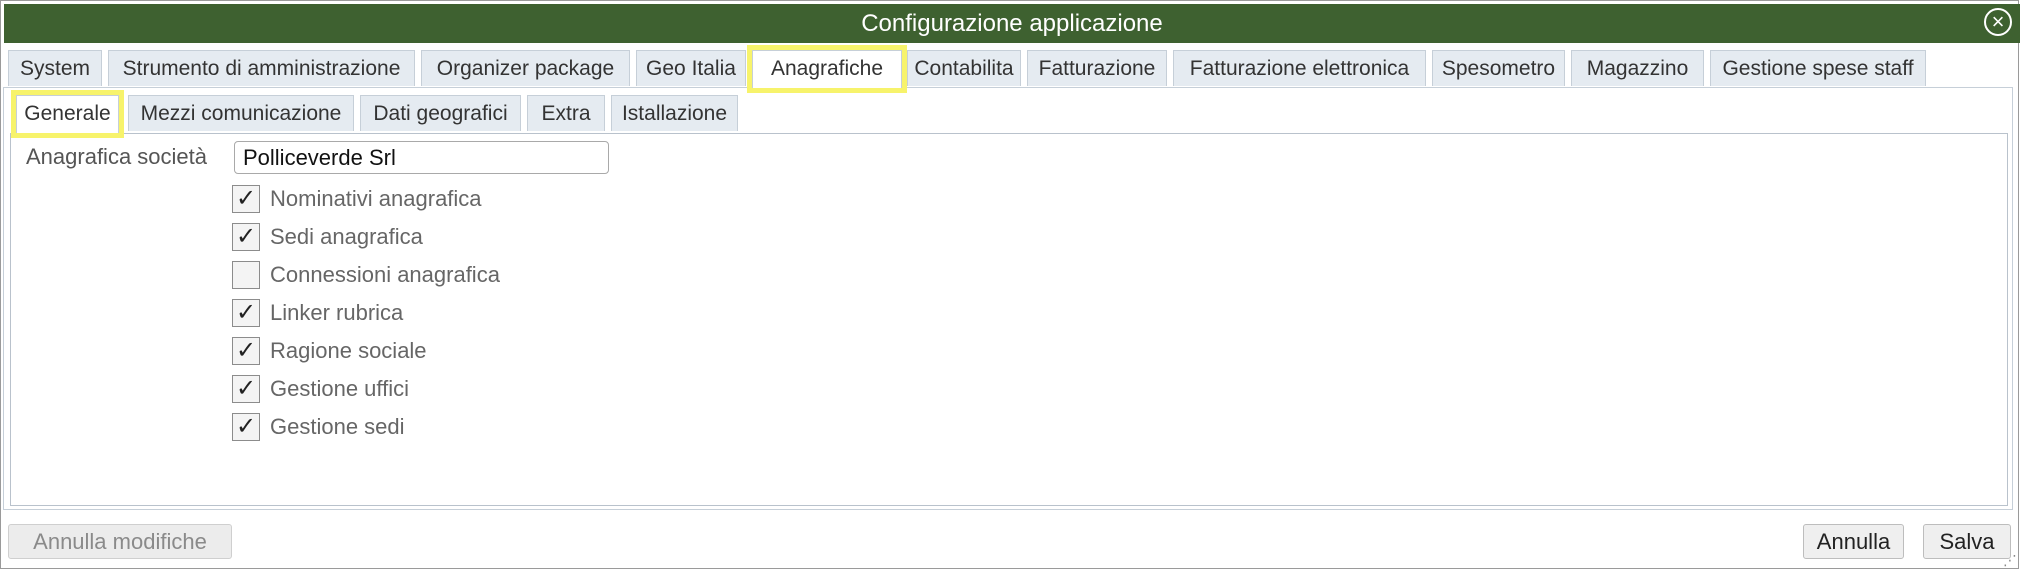  I want to click on tab-fatturazione-elettronica: Fatturazione elettronica, so click(1299, 68).